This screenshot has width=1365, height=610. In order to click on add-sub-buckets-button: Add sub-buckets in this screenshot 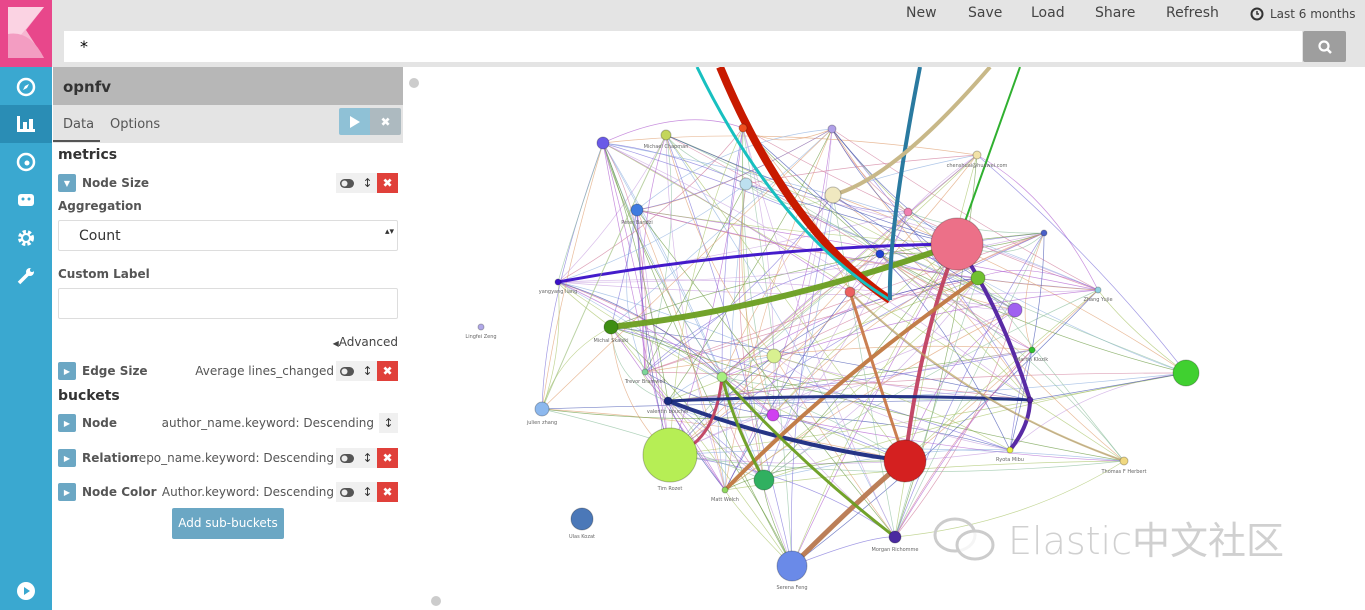, I will do `click(228, 523)`.